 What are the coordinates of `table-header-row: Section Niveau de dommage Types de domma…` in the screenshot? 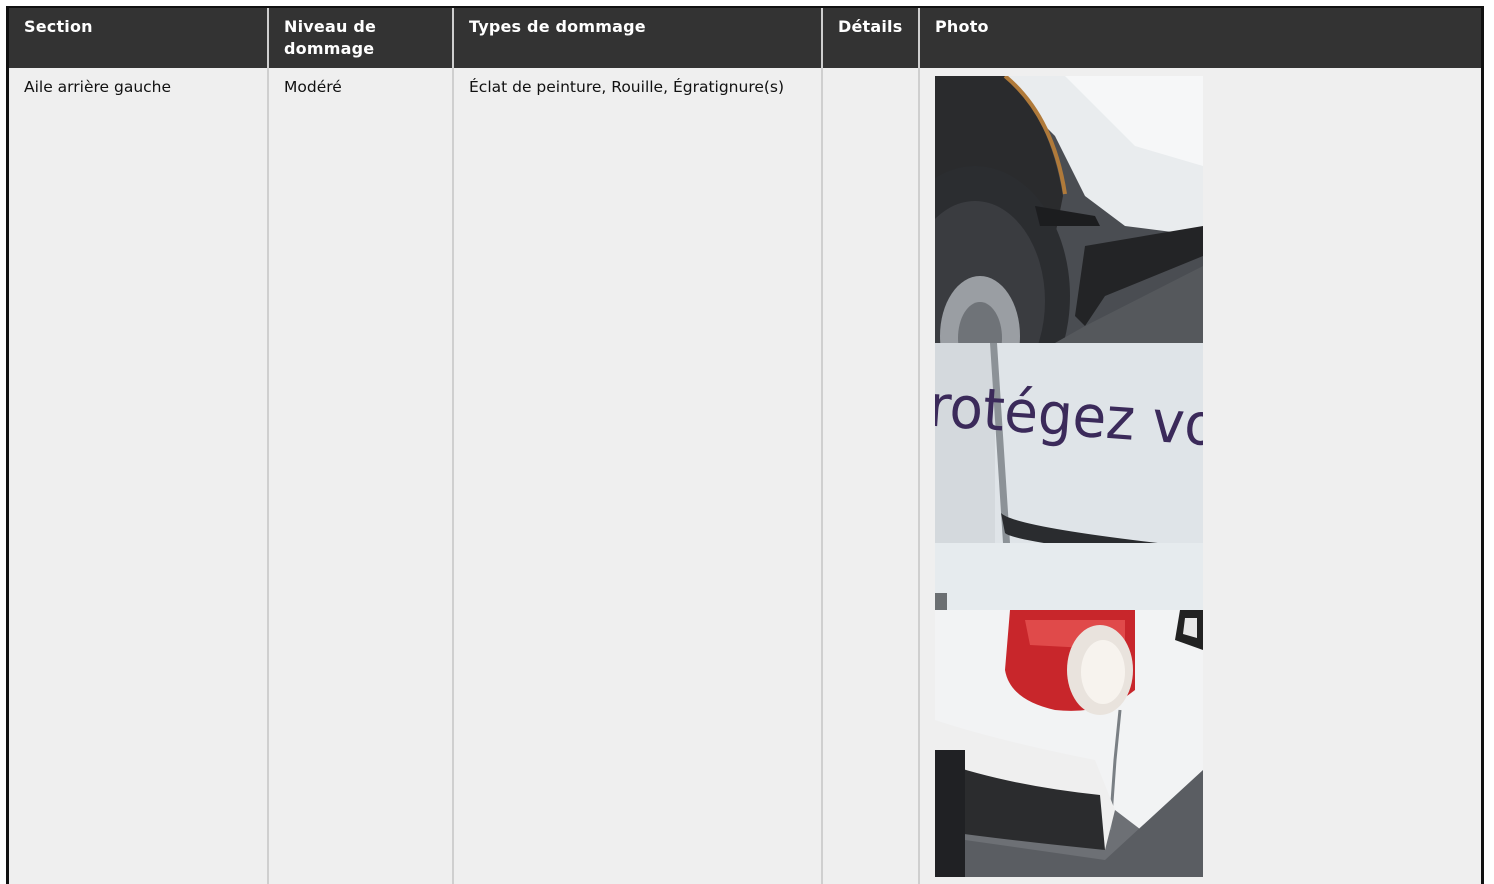 It's located at (745, 38).